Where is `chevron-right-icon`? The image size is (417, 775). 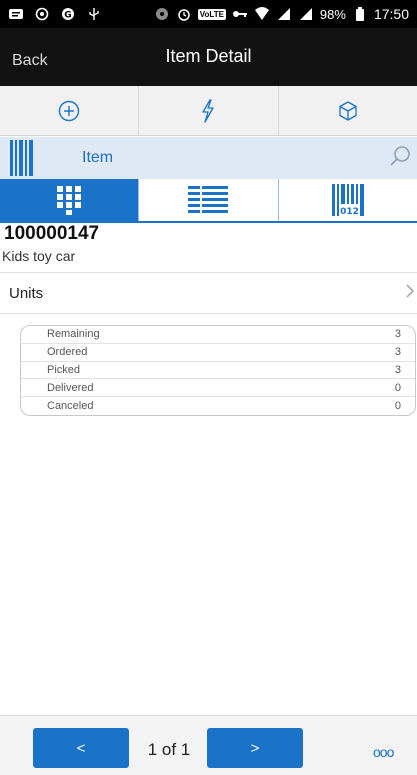 chevron-right-icon is located at coordinates (410, 293).